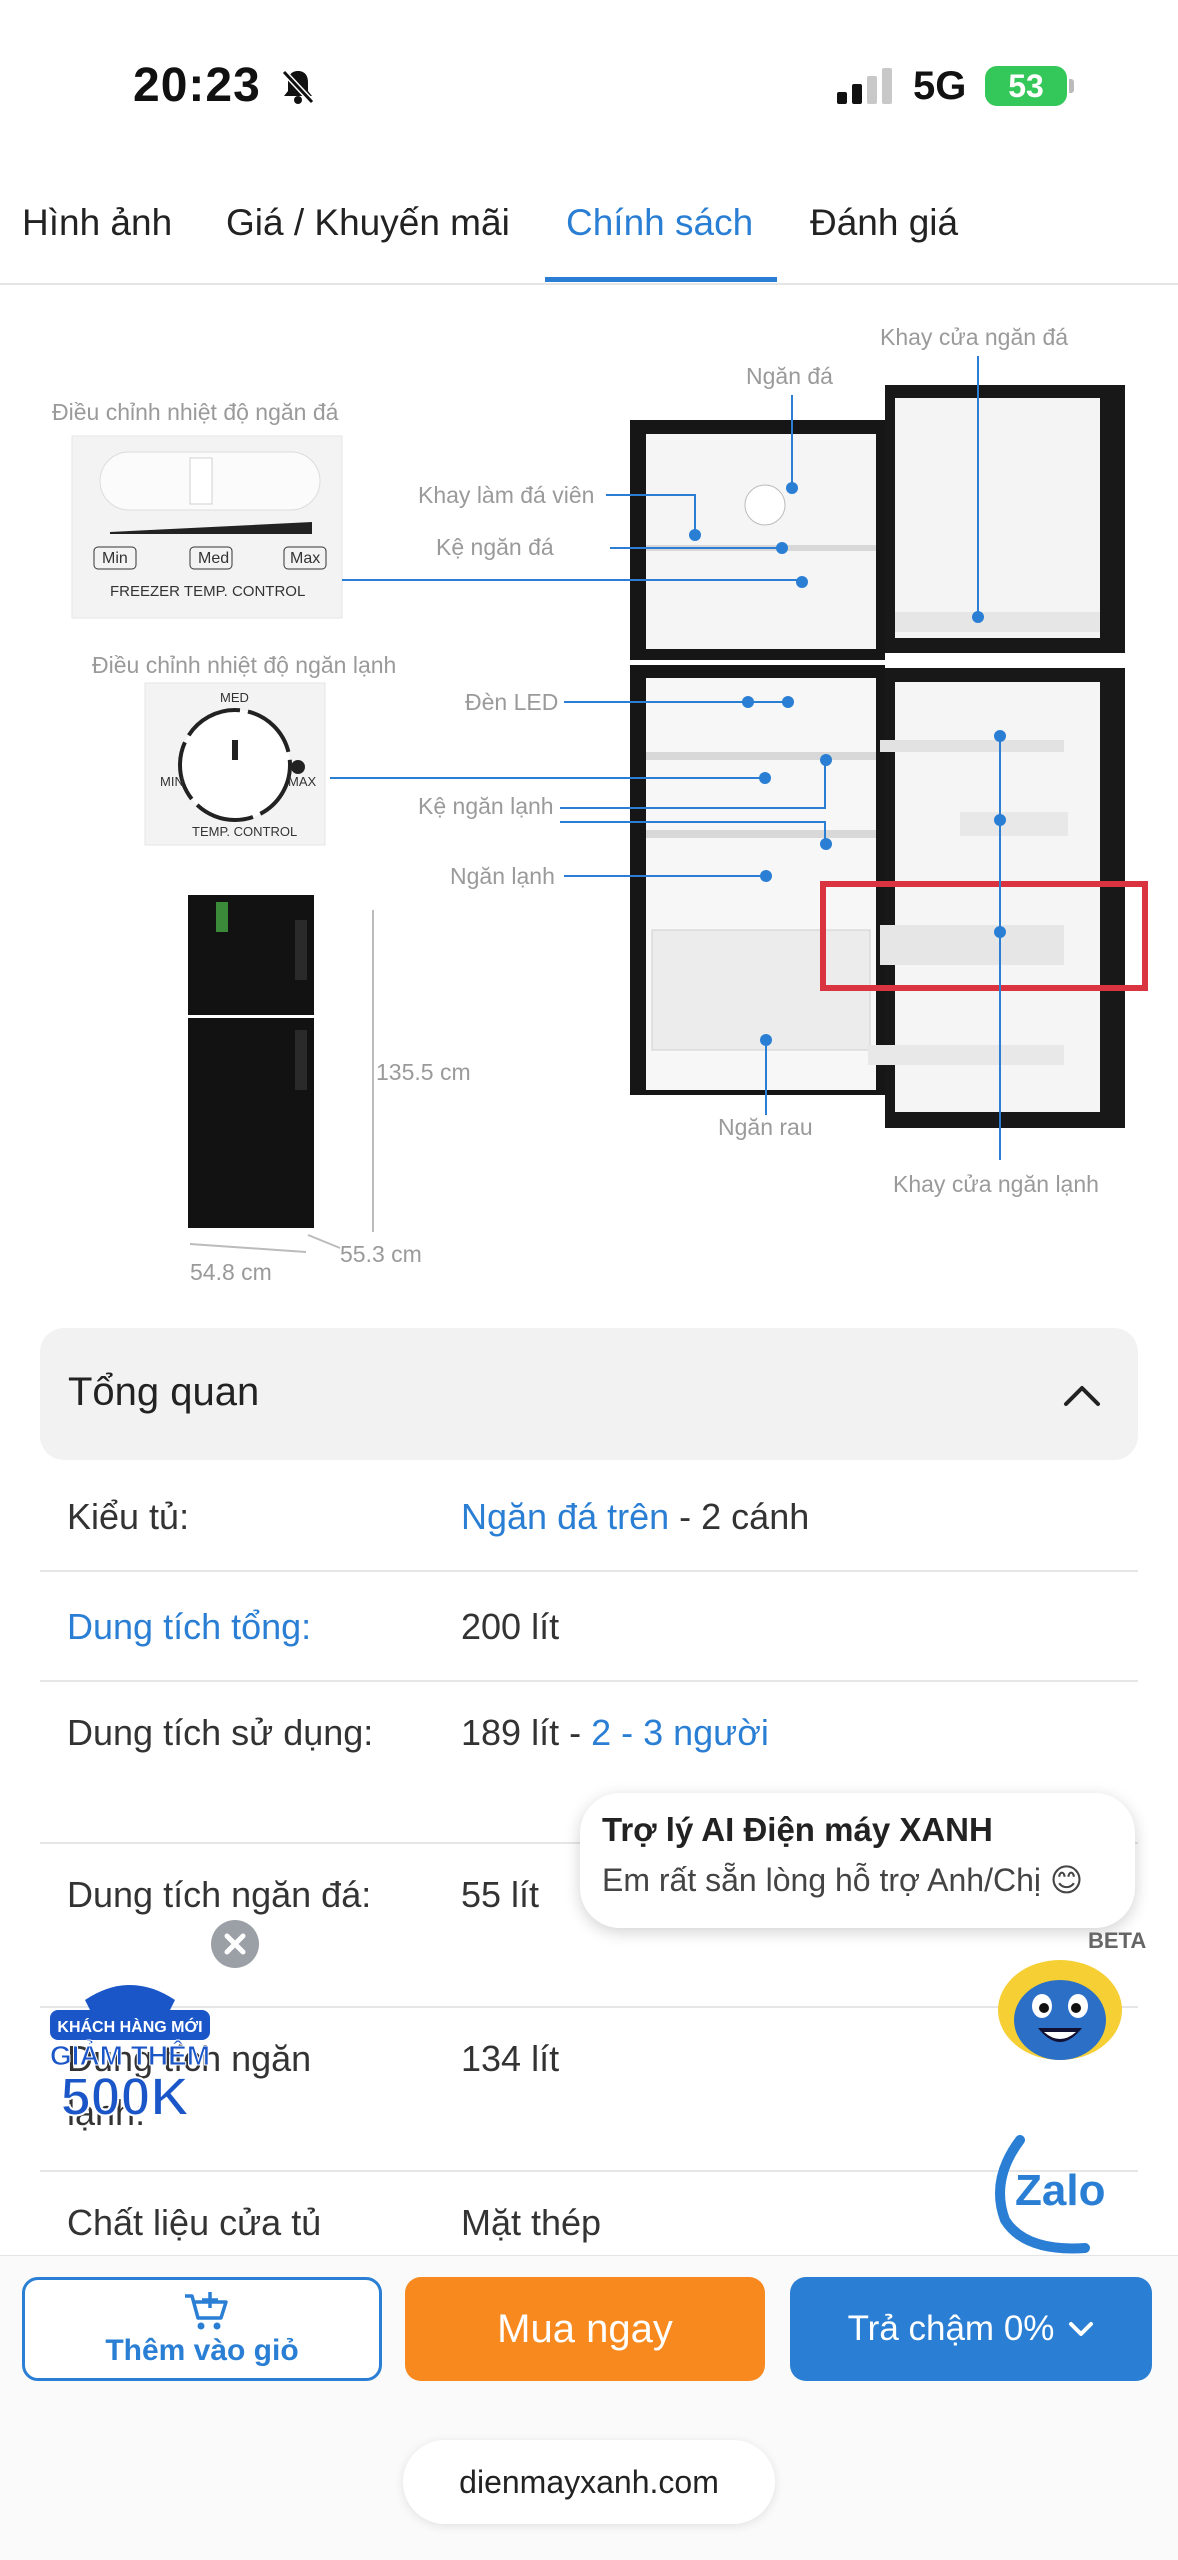  What do you see at coordinates (234, 697) in the screenshot?
I see `svg-text: MED` at bounding box center [234, 697].